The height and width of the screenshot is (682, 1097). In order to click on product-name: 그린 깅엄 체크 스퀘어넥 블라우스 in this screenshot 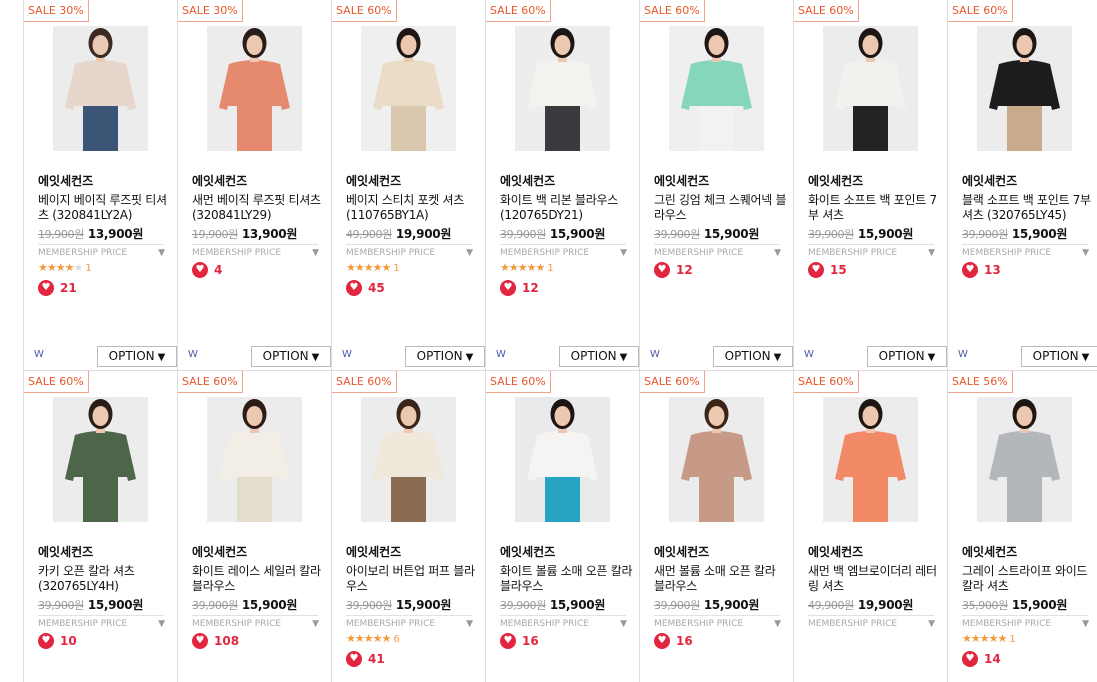, I will do `click(721, 208)`.